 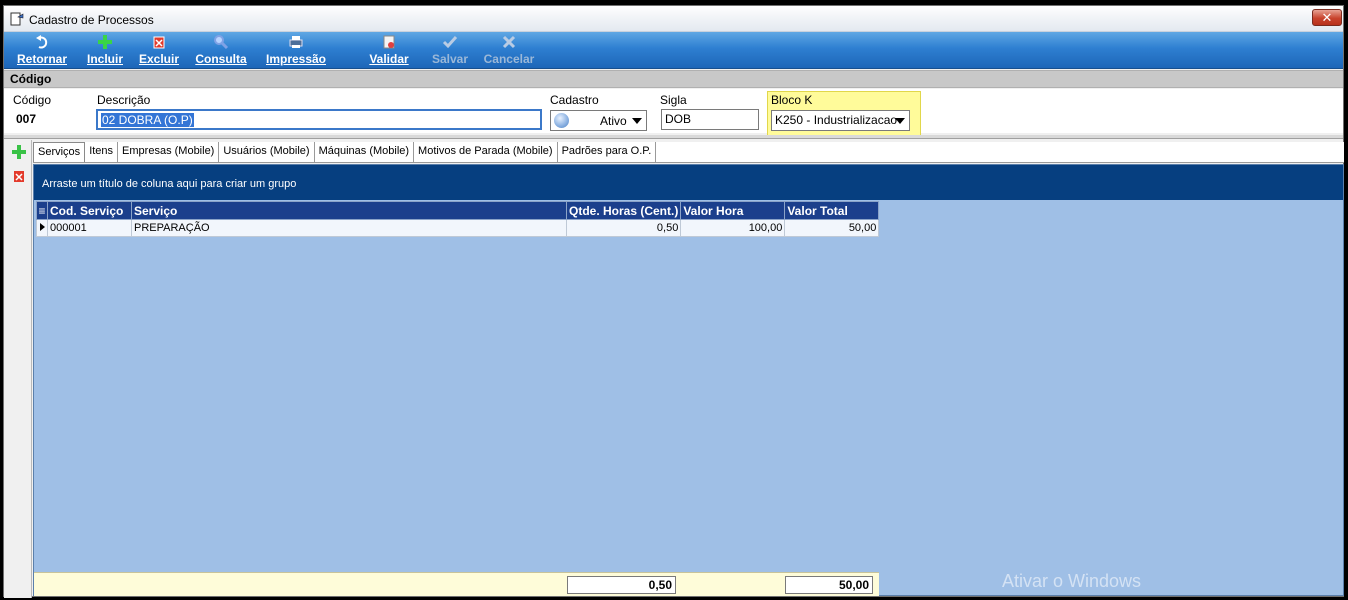 I want to click on bloco-k-select: K250 - Industrializacao, so click(x=840, y=120).